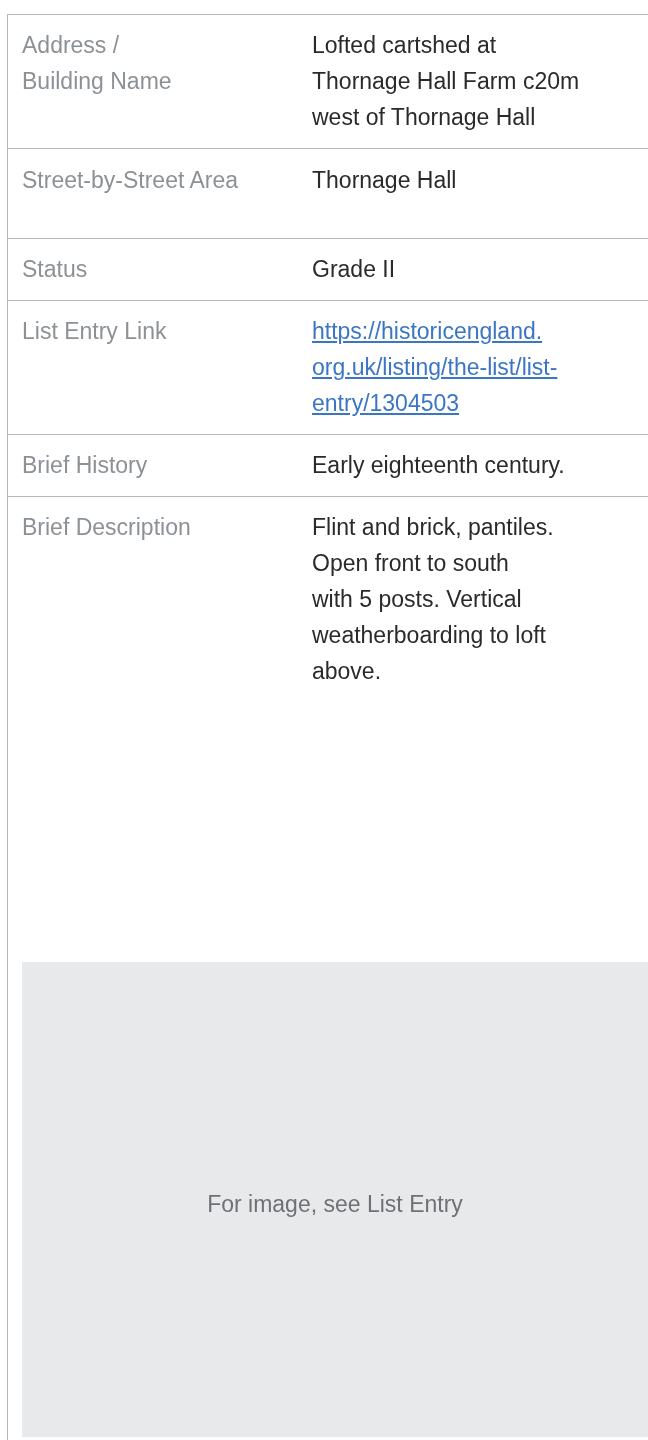 This screenshot has width=648, height=1440. Describe the element at coordinates (385, 180) in the screenshot. I see `row-value: Thornage Hall` at that location.